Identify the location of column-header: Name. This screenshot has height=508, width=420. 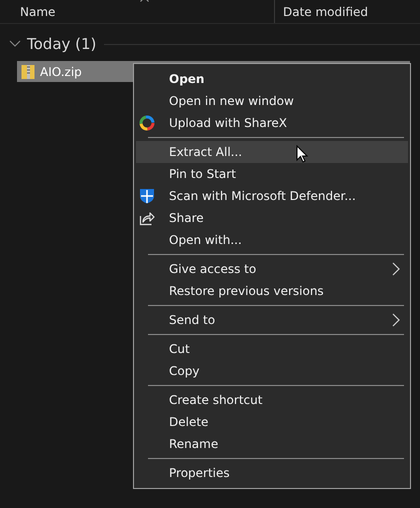
(137, 11).